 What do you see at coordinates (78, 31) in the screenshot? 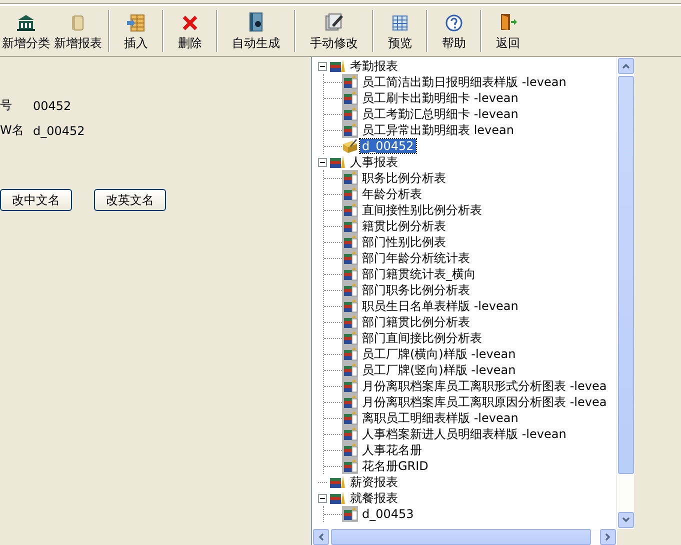
I see `toolbar-button: 新增报表` at bounding box center [78, 31].